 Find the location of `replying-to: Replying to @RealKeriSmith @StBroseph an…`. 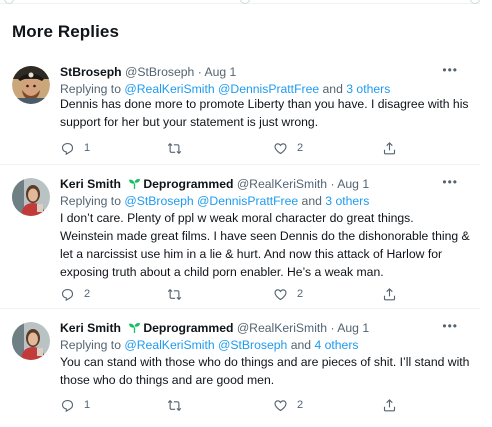

replying-to: Replying to @RealKeriSmith @StBroseph an… is located at coordinates (209, 345).